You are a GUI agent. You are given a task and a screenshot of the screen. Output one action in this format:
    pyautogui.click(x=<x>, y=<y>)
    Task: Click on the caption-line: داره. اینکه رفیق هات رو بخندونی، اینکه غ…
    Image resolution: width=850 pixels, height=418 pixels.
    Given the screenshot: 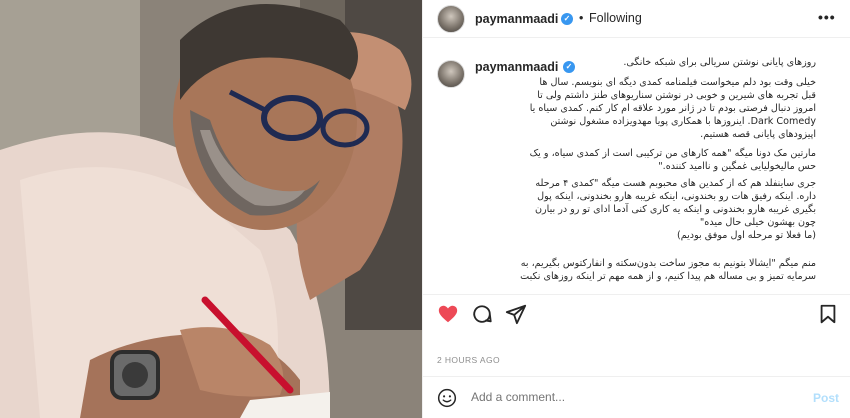 What is the action you would take?
    pyautogui.click(x=676, y=196)
    